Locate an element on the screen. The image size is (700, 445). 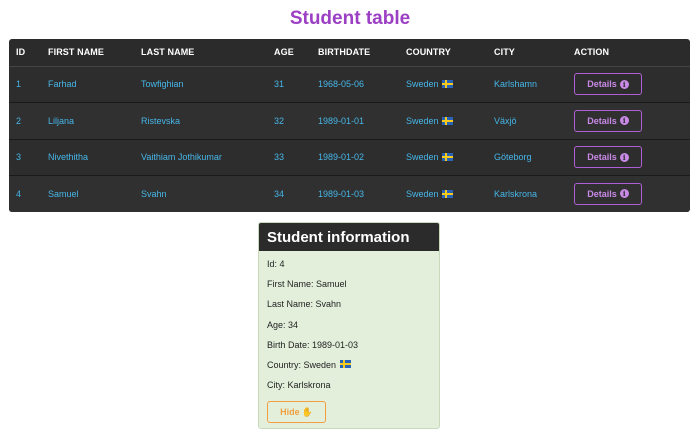
cell-birthdate: 1989-01-01 is located at coordinates (355, 121).